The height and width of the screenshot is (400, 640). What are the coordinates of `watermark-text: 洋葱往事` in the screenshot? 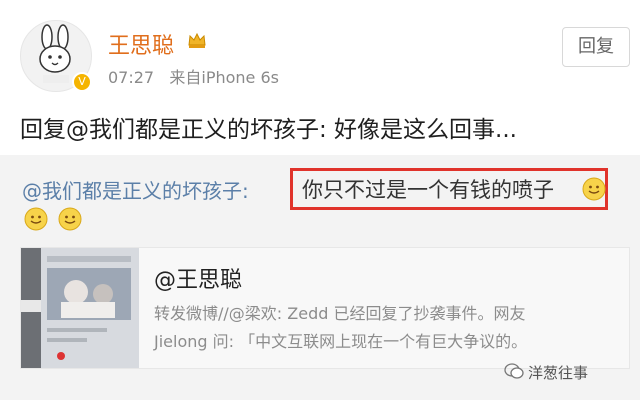 It's located at (558, 373).